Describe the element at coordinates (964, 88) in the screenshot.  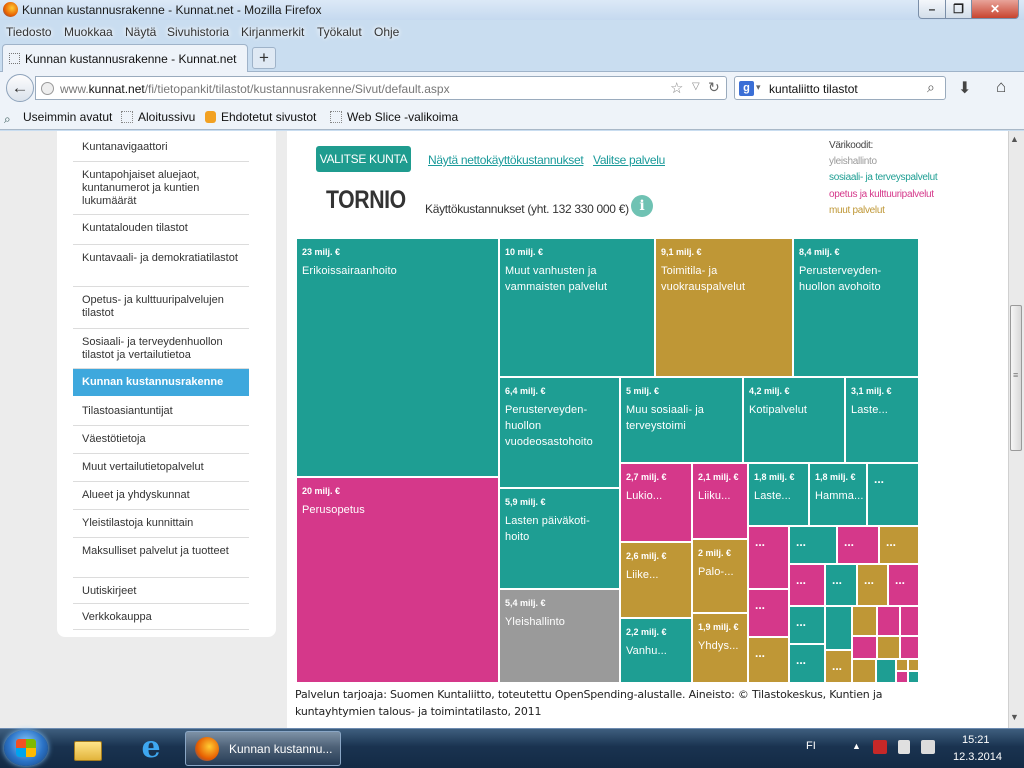
I see `download-icon: ⬇` at that location.